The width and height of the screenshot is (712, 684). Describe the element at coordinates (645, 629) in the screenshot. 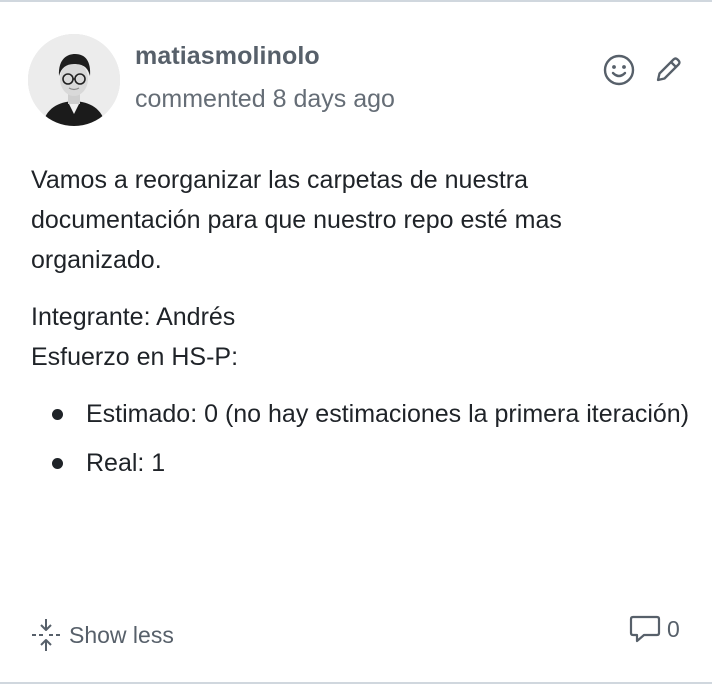

I see `comment-icon` at that location.